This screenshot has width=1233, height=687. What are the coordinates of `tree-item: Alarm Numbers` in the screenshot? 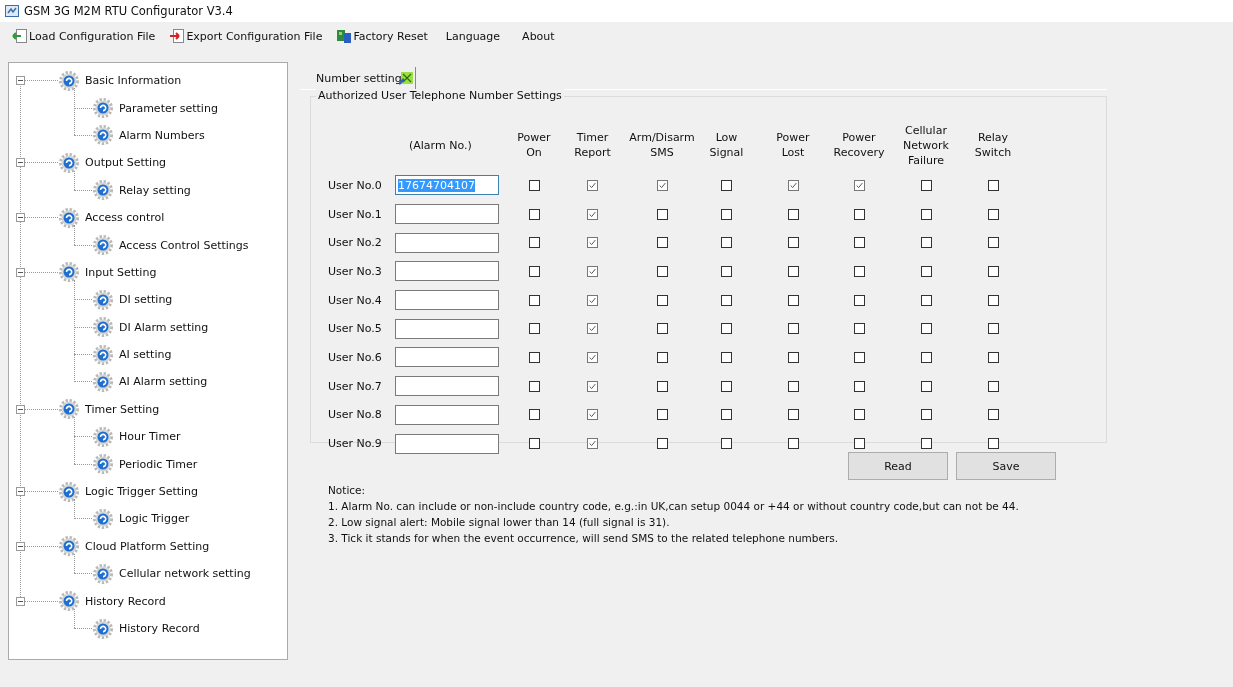 It's located at (162, 135).